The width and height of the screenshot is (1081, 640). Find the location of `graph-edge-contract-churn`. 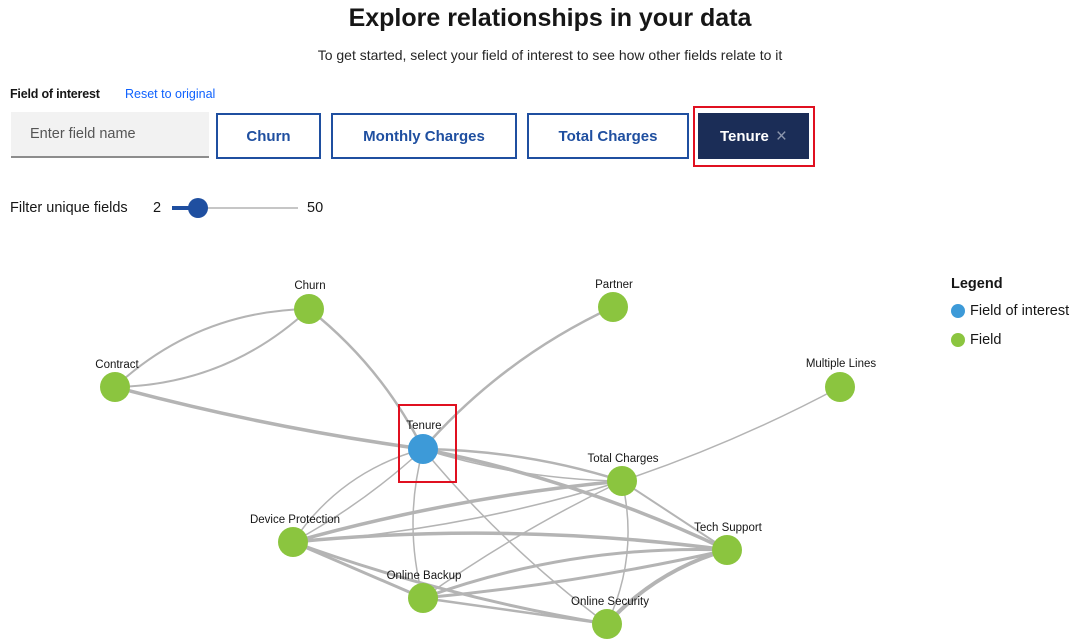

graph-edge-contract-churn is located at coordinates (212, 348).